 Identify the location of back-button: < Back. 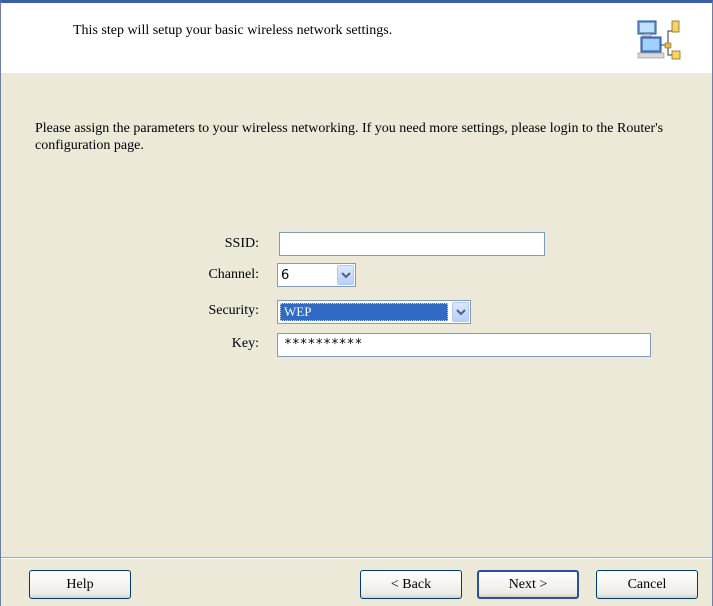
(411, 584).